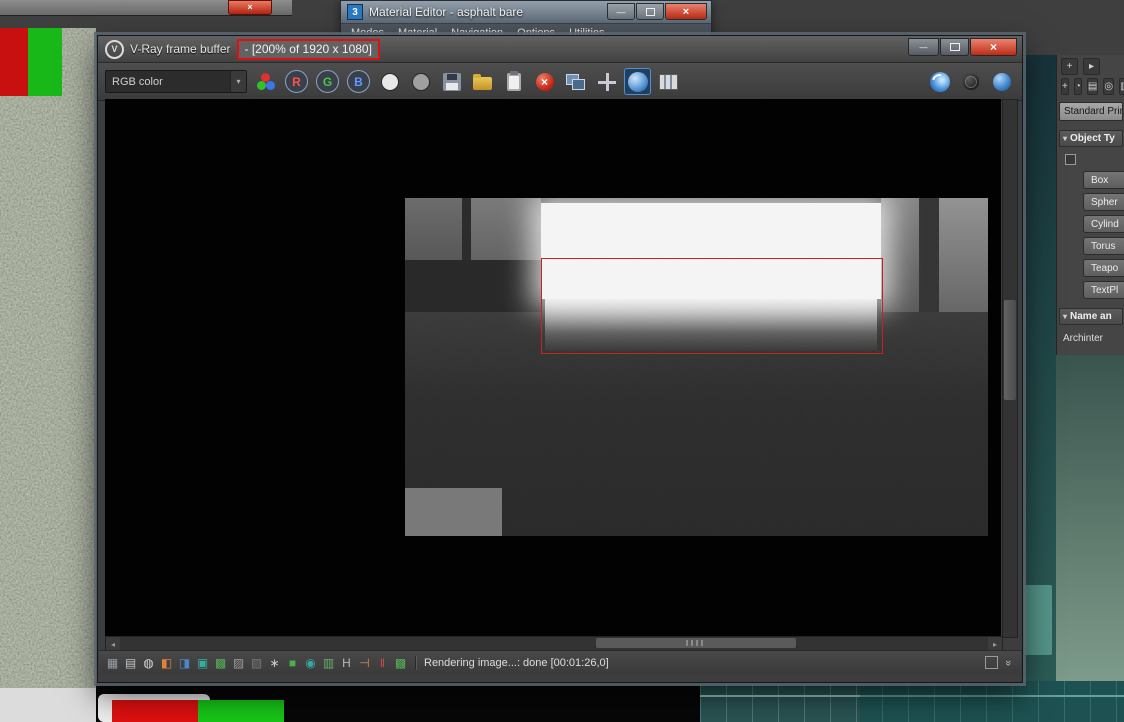  I want to click on lens-circle-icon: ◉, so click(310, 662).